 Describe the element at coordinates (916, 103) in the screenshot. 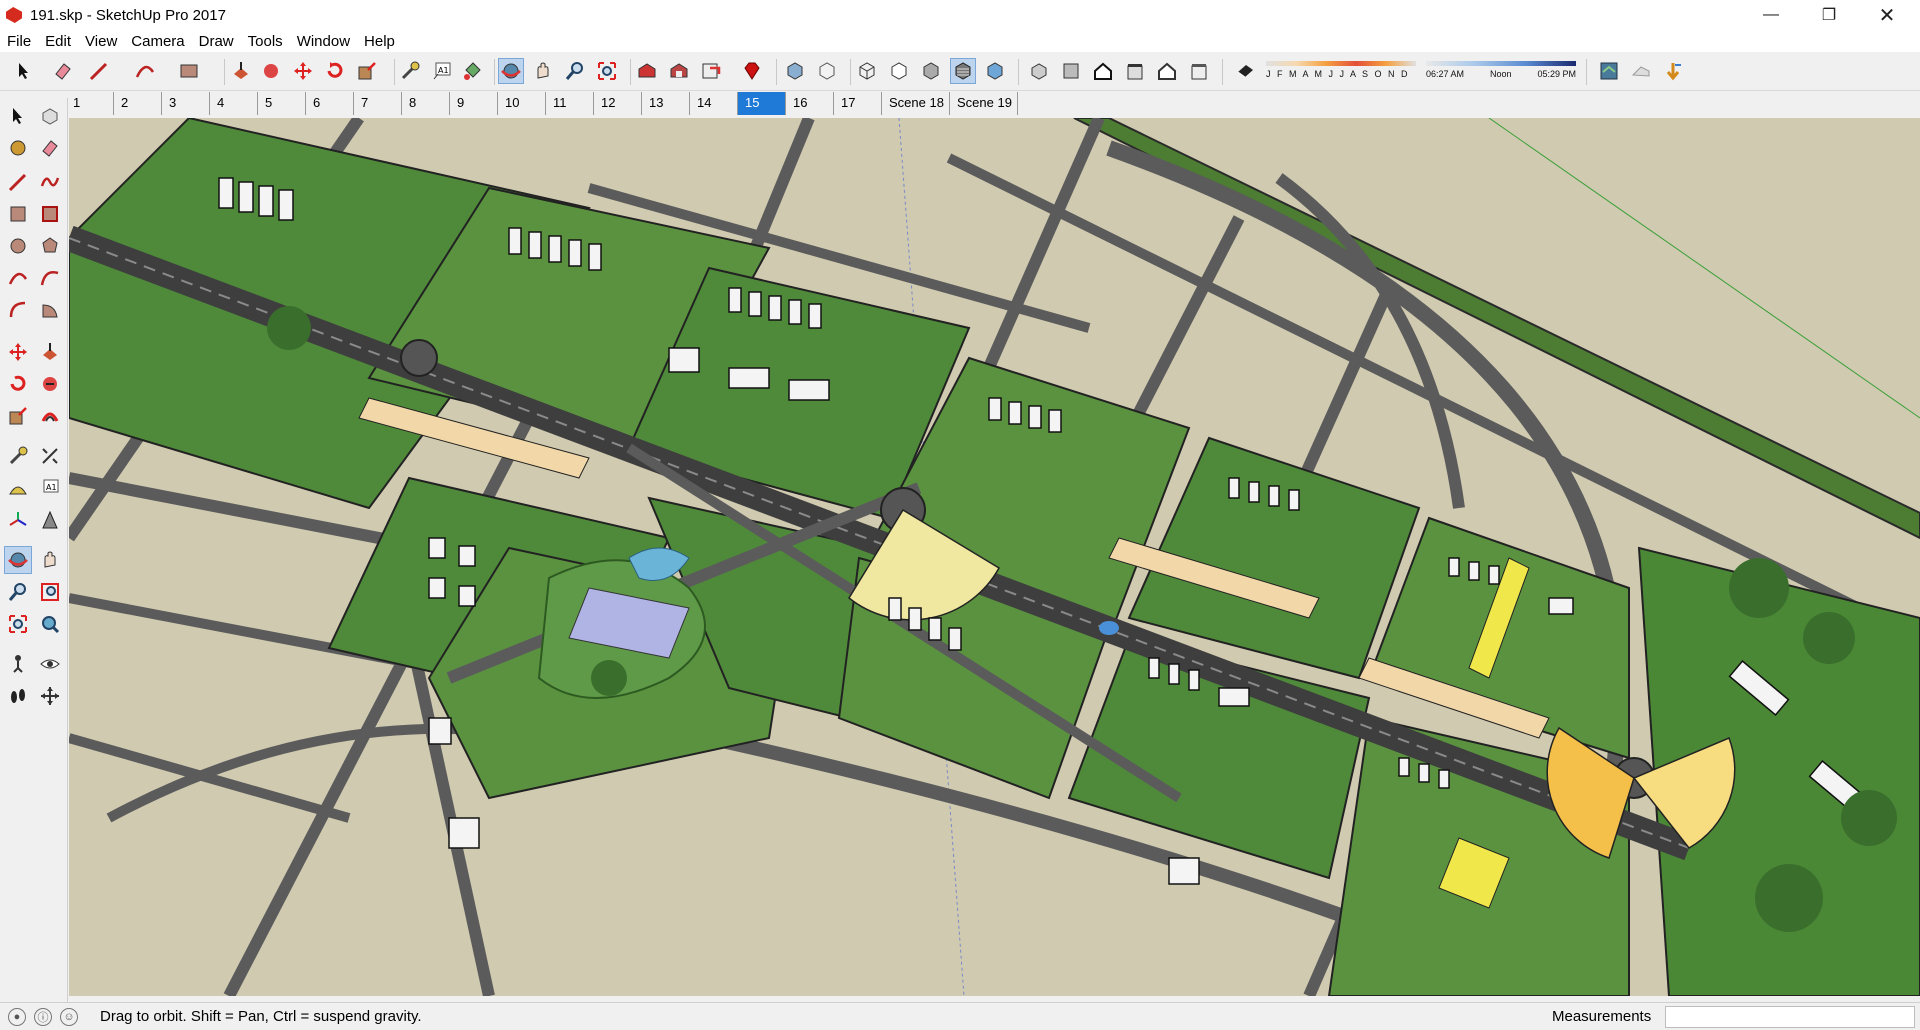

I see `scene-tab: Scene 18` at that location.